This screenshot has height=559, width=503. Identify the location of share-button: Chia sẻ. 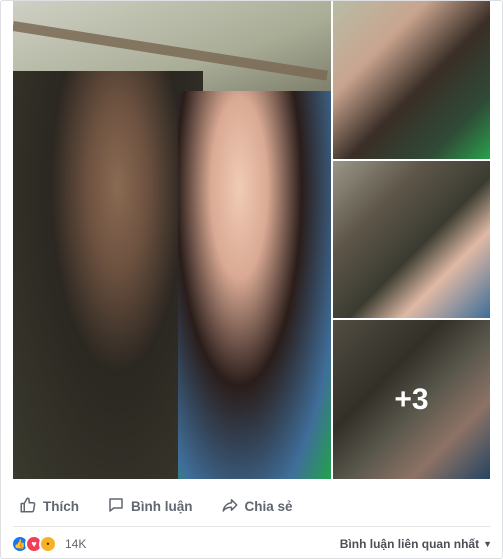
(257, 506).